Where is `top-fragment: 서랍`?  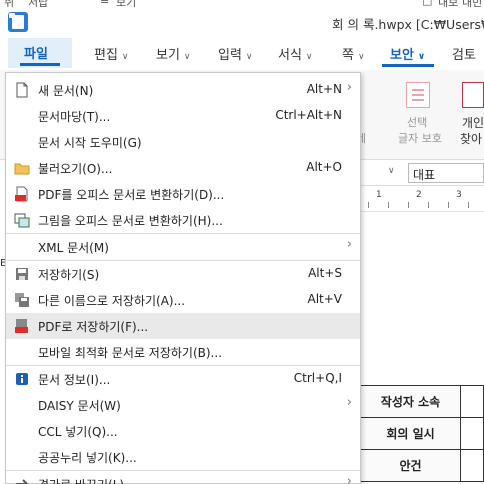 top-fragment: 서랍 is located at coordinates (38, 4).